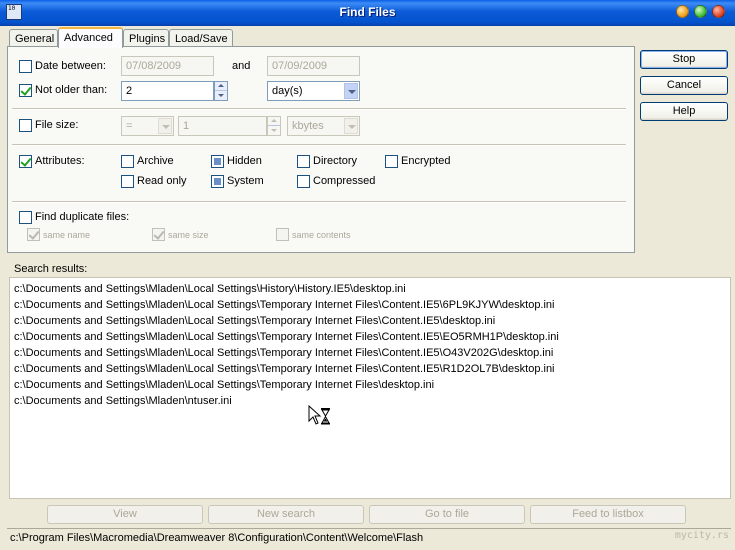  What do you see at coordinates (718, 11) in the screenshot?
I see `close-button` at bounding box center [718, 11].